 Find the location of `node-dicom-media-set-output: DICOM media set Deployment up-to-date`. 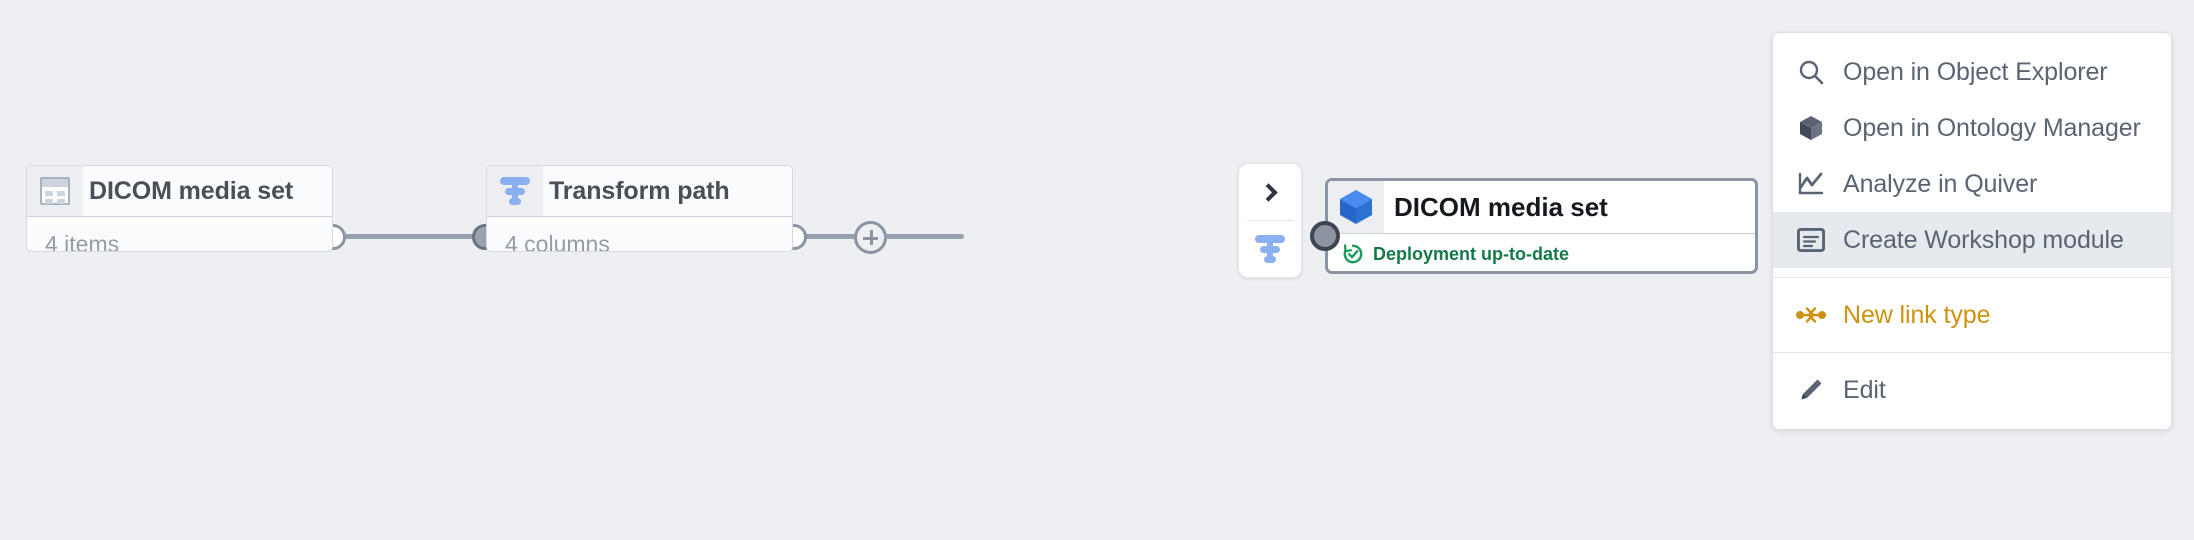

node-dicom-media-set-output: DICOM media set Deployment up-to-date is located at coordinates (1541, 226).